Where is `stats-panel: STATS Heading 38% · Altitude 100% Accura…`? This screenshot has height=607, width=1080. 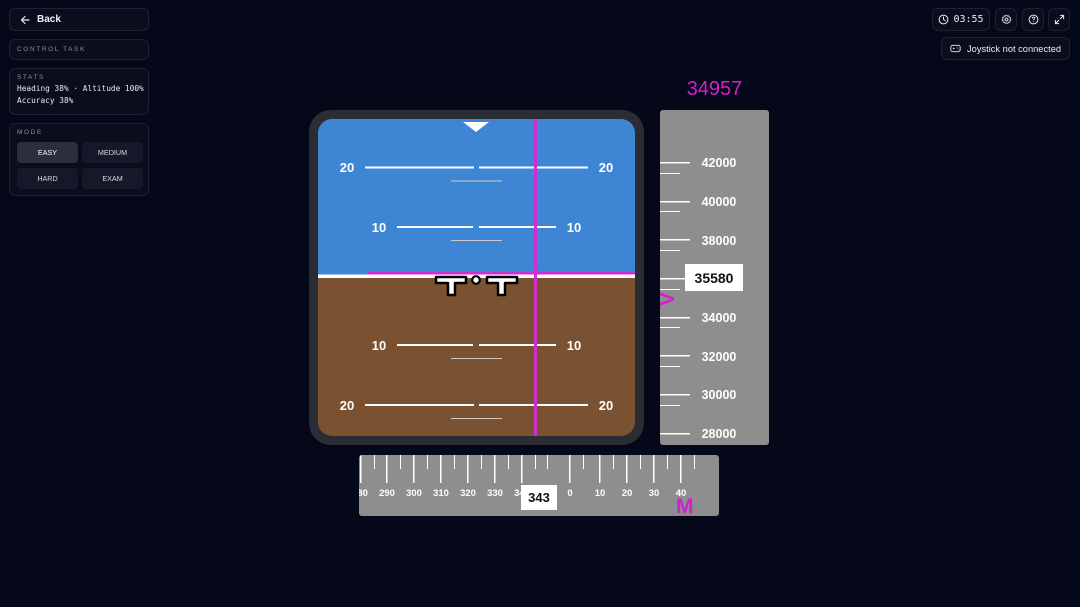
stats-panel: STATS Heading 38% · Altitude 100% Accura… is located at coordinates (79, 91).